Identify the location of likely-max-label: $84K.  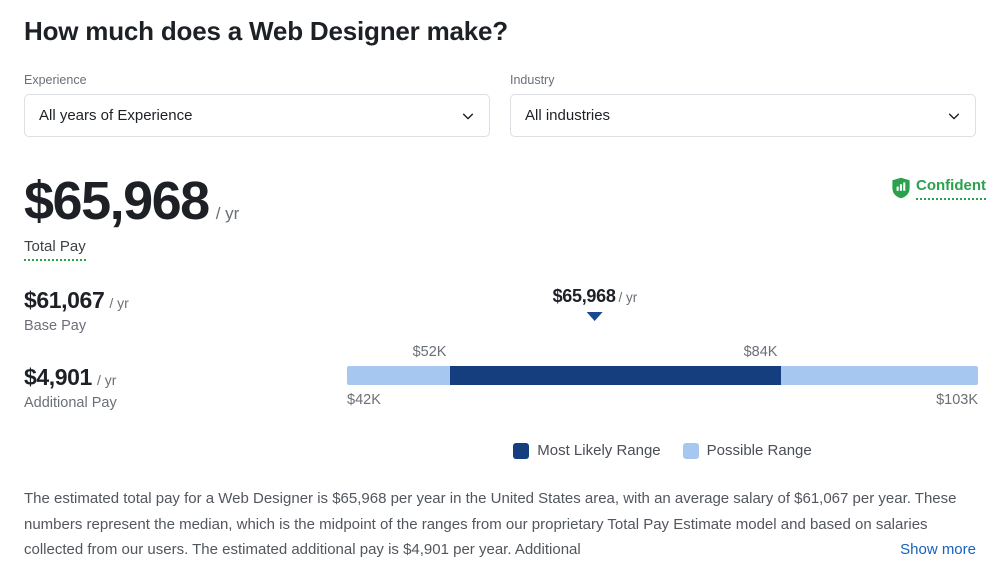
(760, 352).